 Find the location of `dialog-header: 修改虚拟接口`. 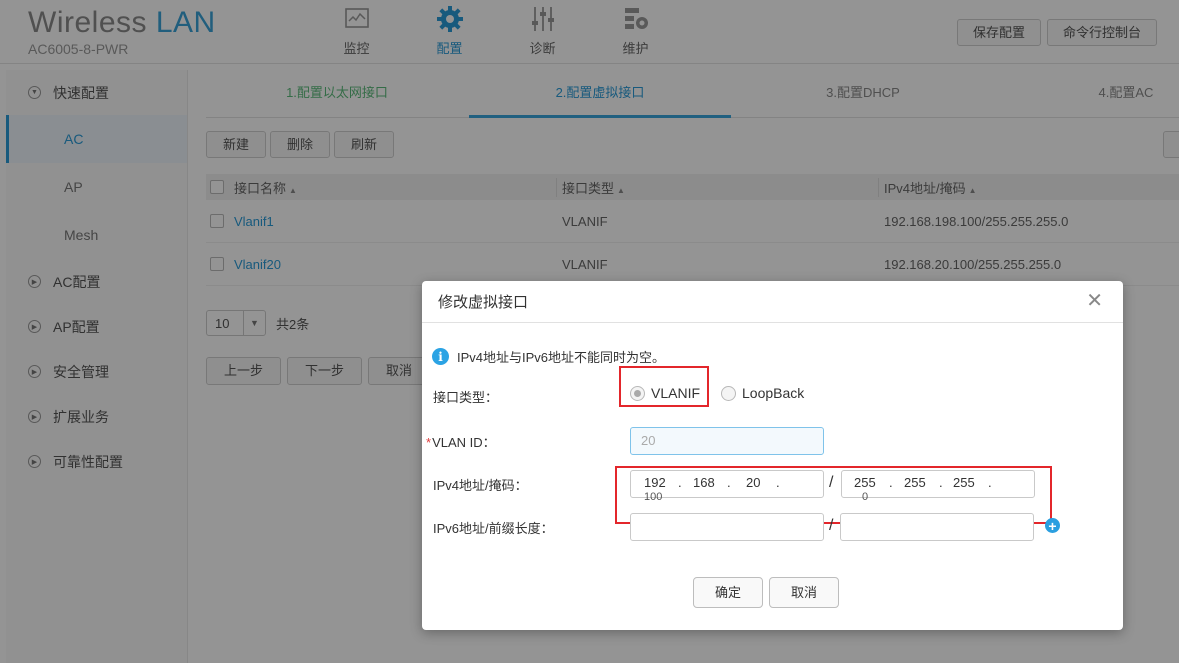

dialog-header: 修改虚拟接口 is located at coordinates (772, 302).